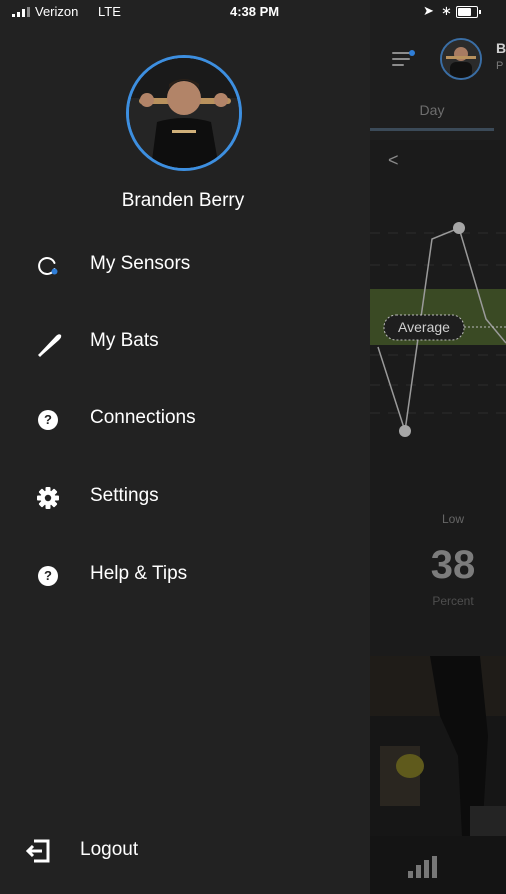 This screenshot has height=894, width=506. Describe the element at coordinates (452, 519) in the screenshot. I see `metric-label: Low` at that location.